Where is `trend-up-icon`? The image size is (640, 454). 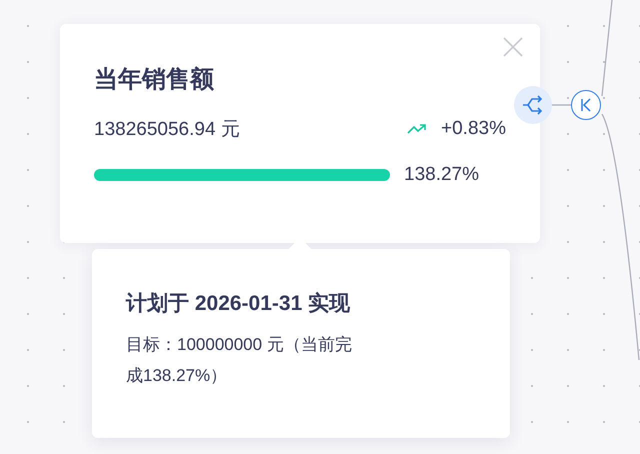
trend-up-icon is located at coordinates (417, 129).